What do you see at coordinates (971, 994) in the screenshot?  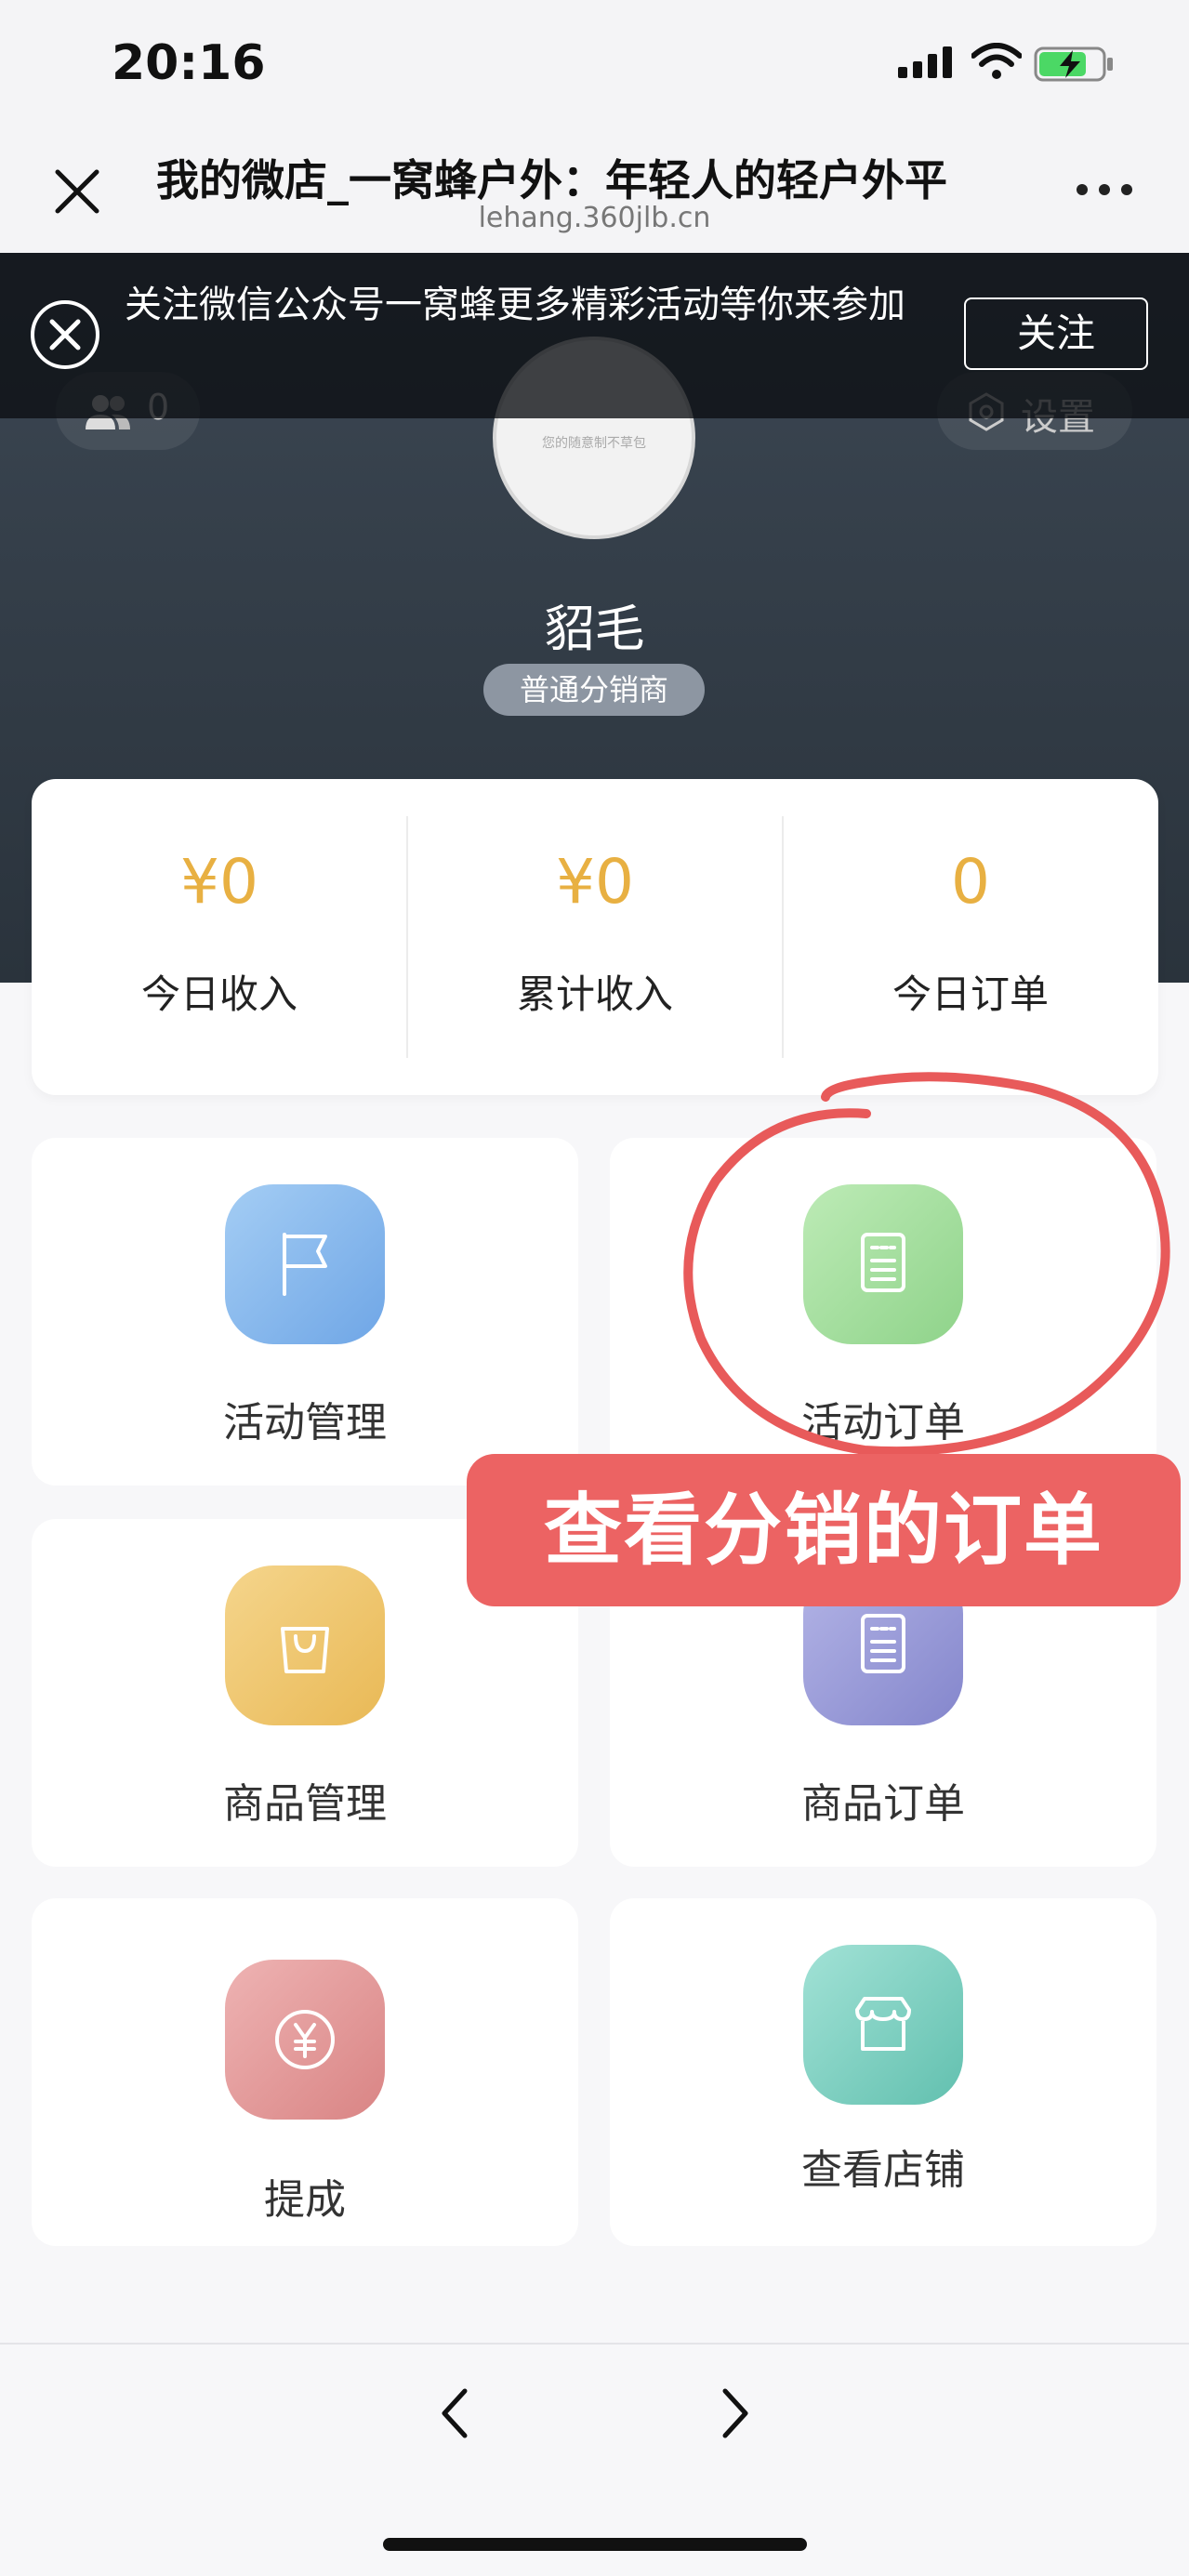 I see `stat-label: 今日订单` at bounding box center [971, 994].